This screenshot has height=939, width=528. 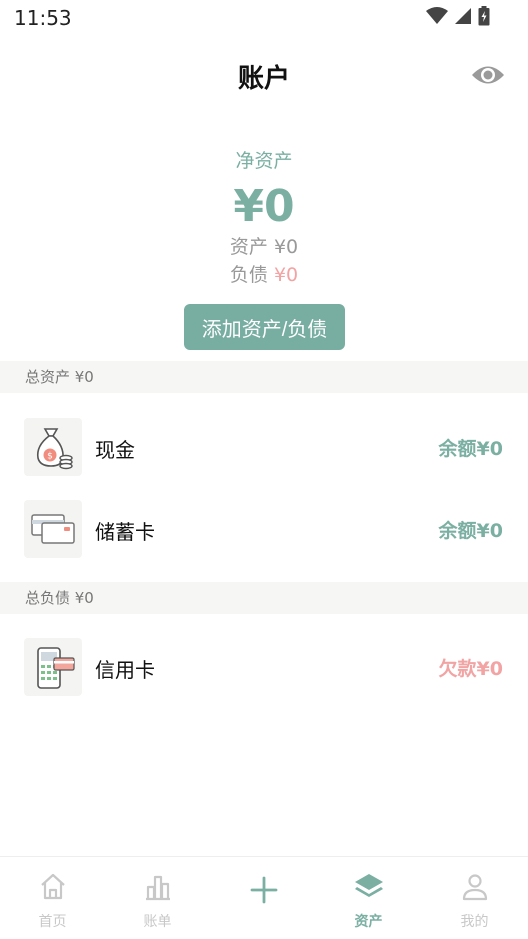 What do you see at coordinates (368, 898) in the screenshot?
I see `tab-assets: 资产` at bounding box center [368, 898].